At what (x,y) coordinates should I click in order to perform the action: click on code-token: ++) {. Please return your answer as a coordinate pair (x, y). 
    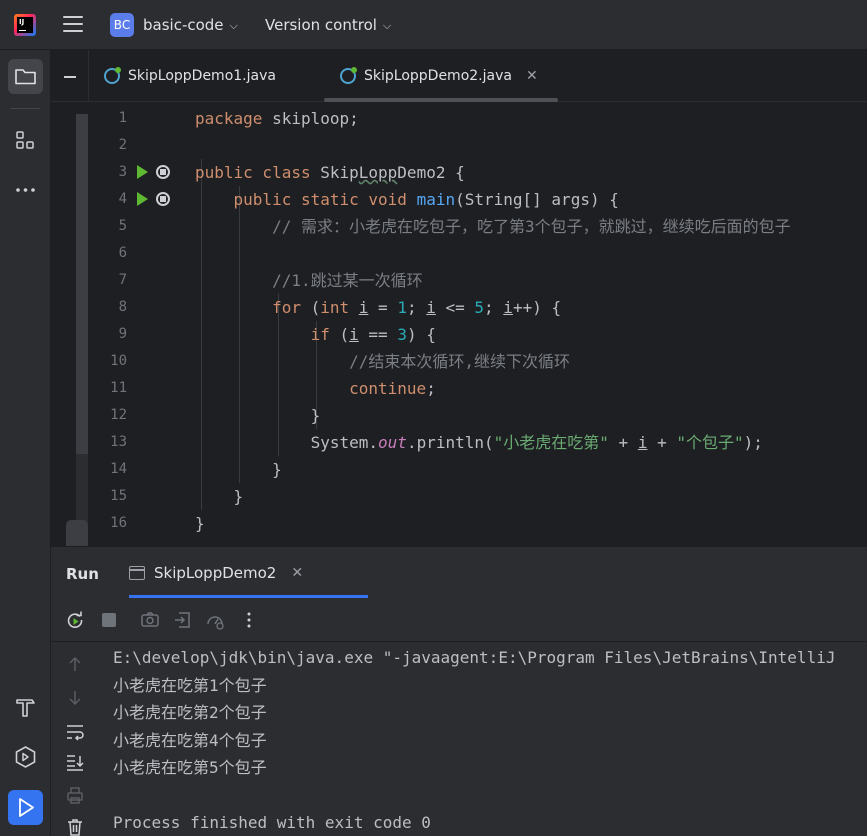
    Looking at the image, I should click on (537, 307).